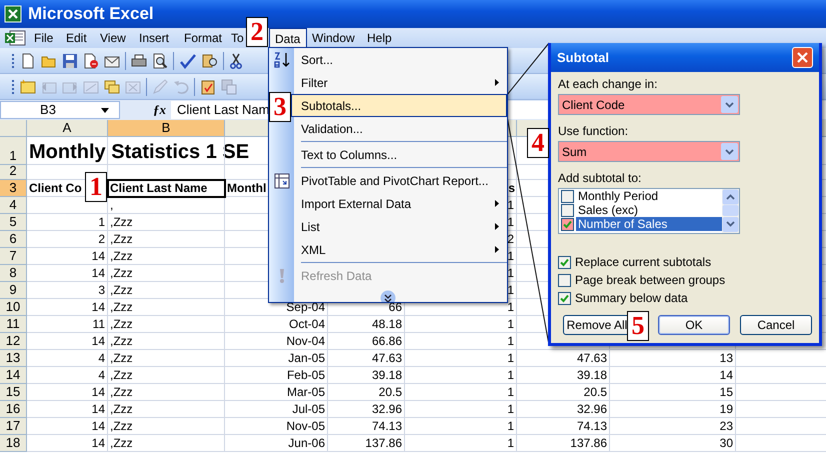  I want to click on table-cell-text: 20.5, so click(596, 392).